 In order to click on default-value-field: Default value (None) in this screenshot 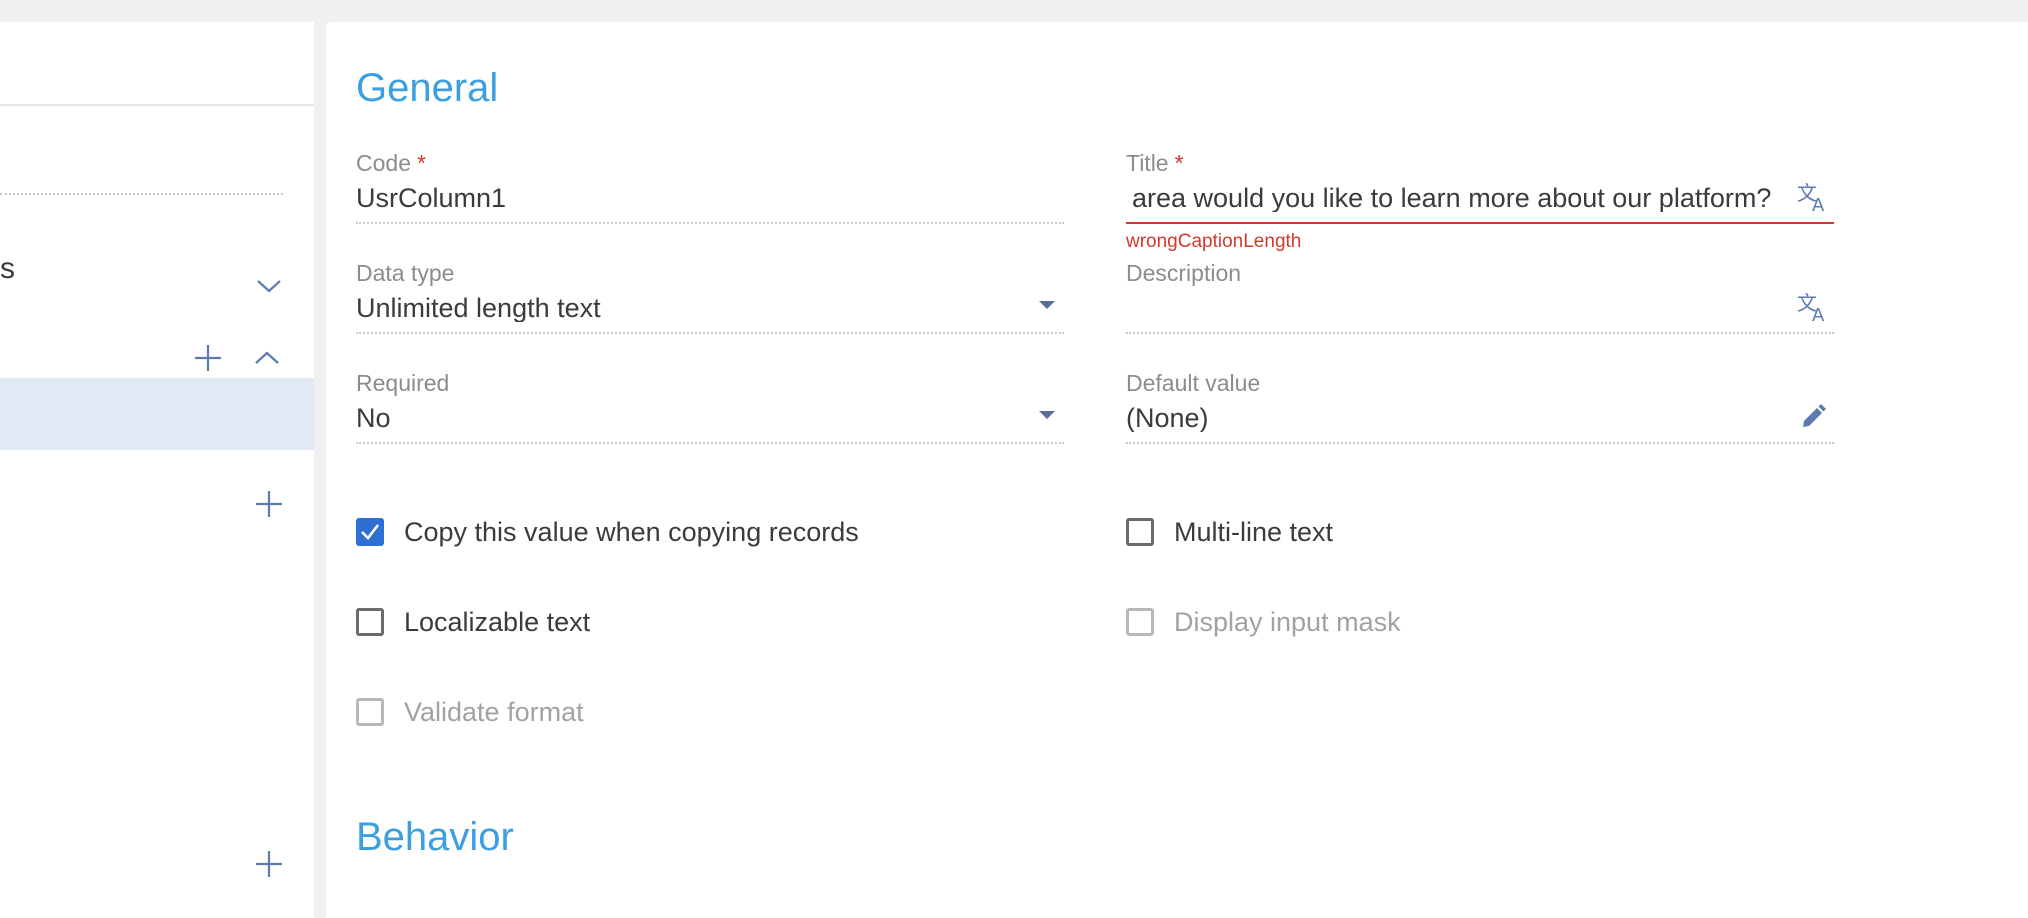, I will do `click(1480, 408)`.